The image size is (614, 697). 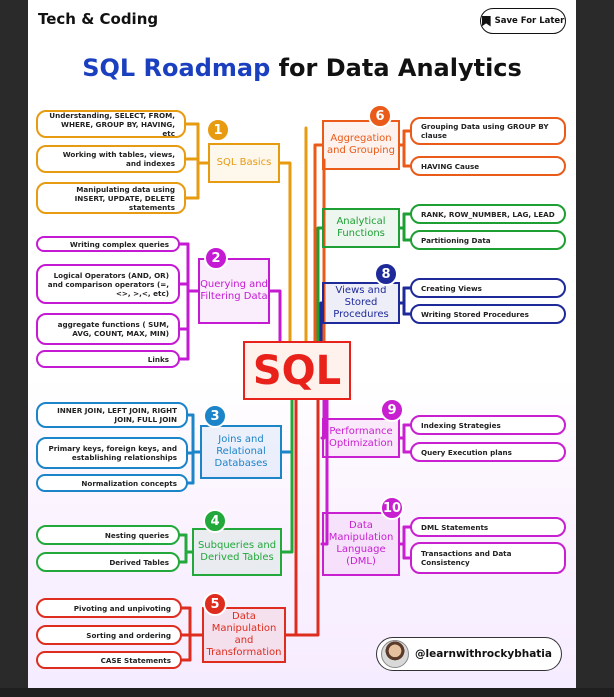 What do you see at coordinates (488, 452) in the screenshot?
I see `topic-item: Query Execution plans` at bounding box center [488, 452].